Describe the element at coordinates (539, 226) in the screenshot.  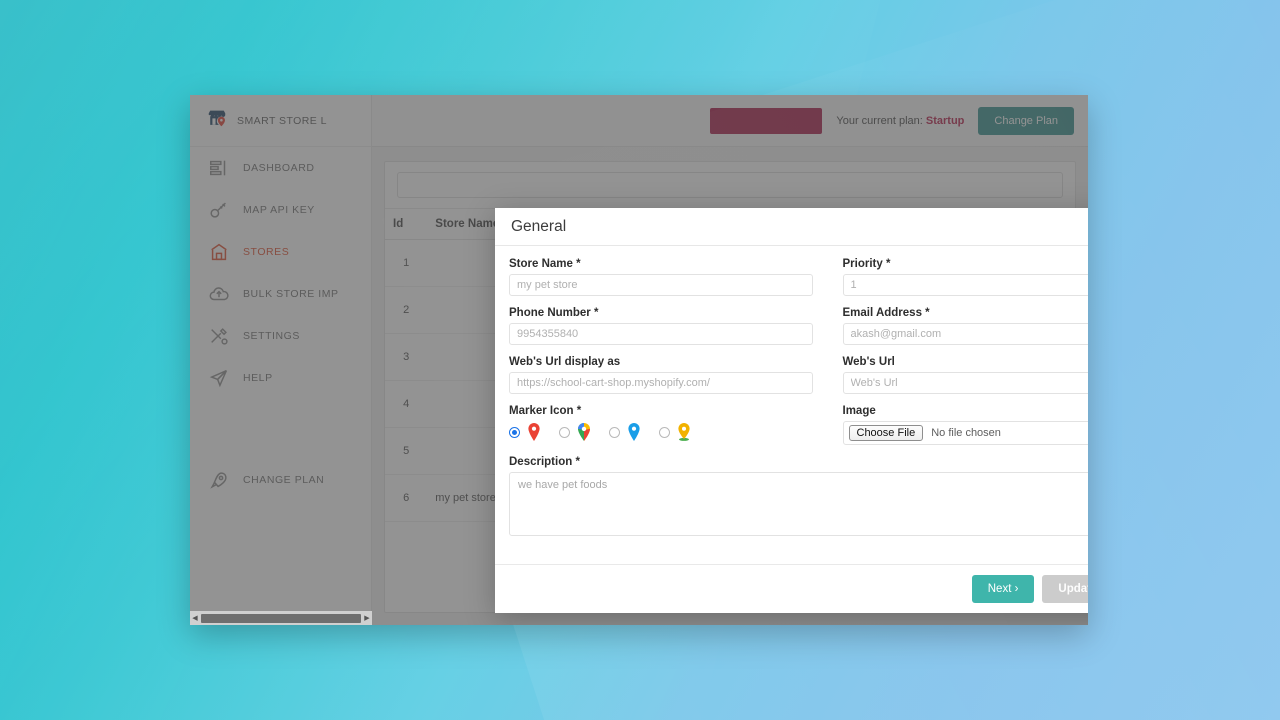
I see `modal-title: General` at that location.